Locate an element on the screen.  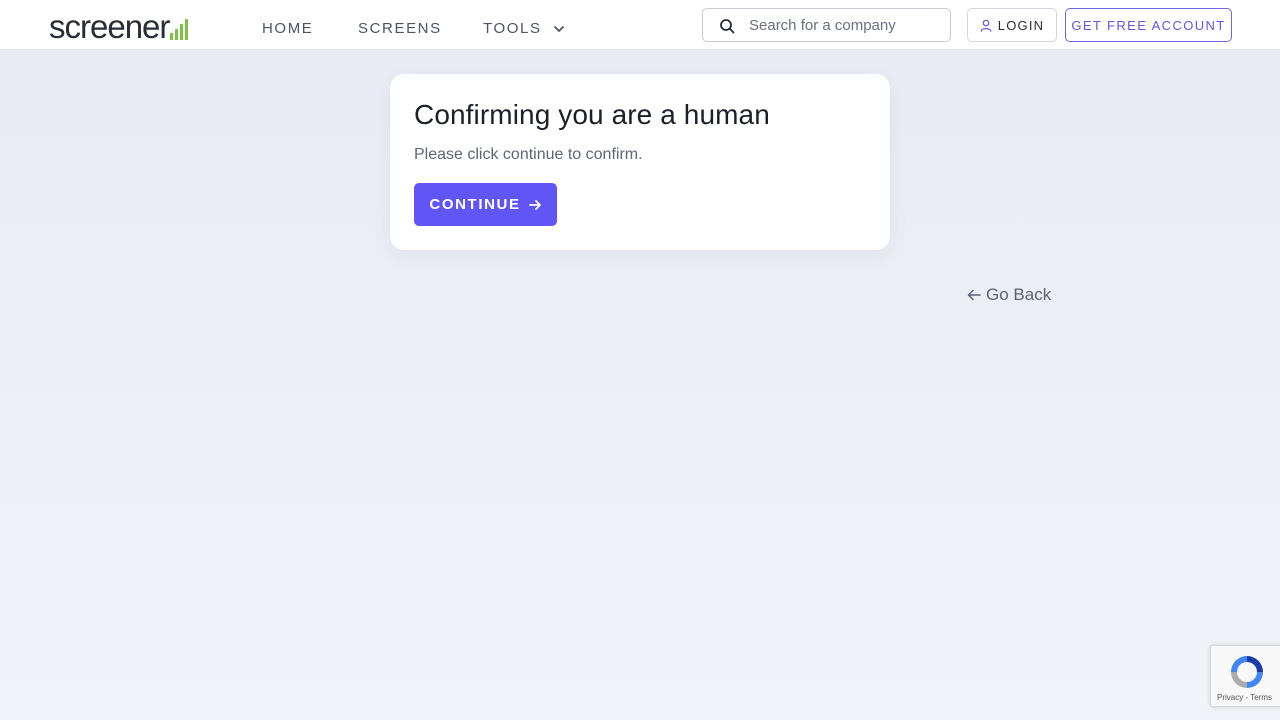
screener-logo: screener is located at coordinates (119, 25).